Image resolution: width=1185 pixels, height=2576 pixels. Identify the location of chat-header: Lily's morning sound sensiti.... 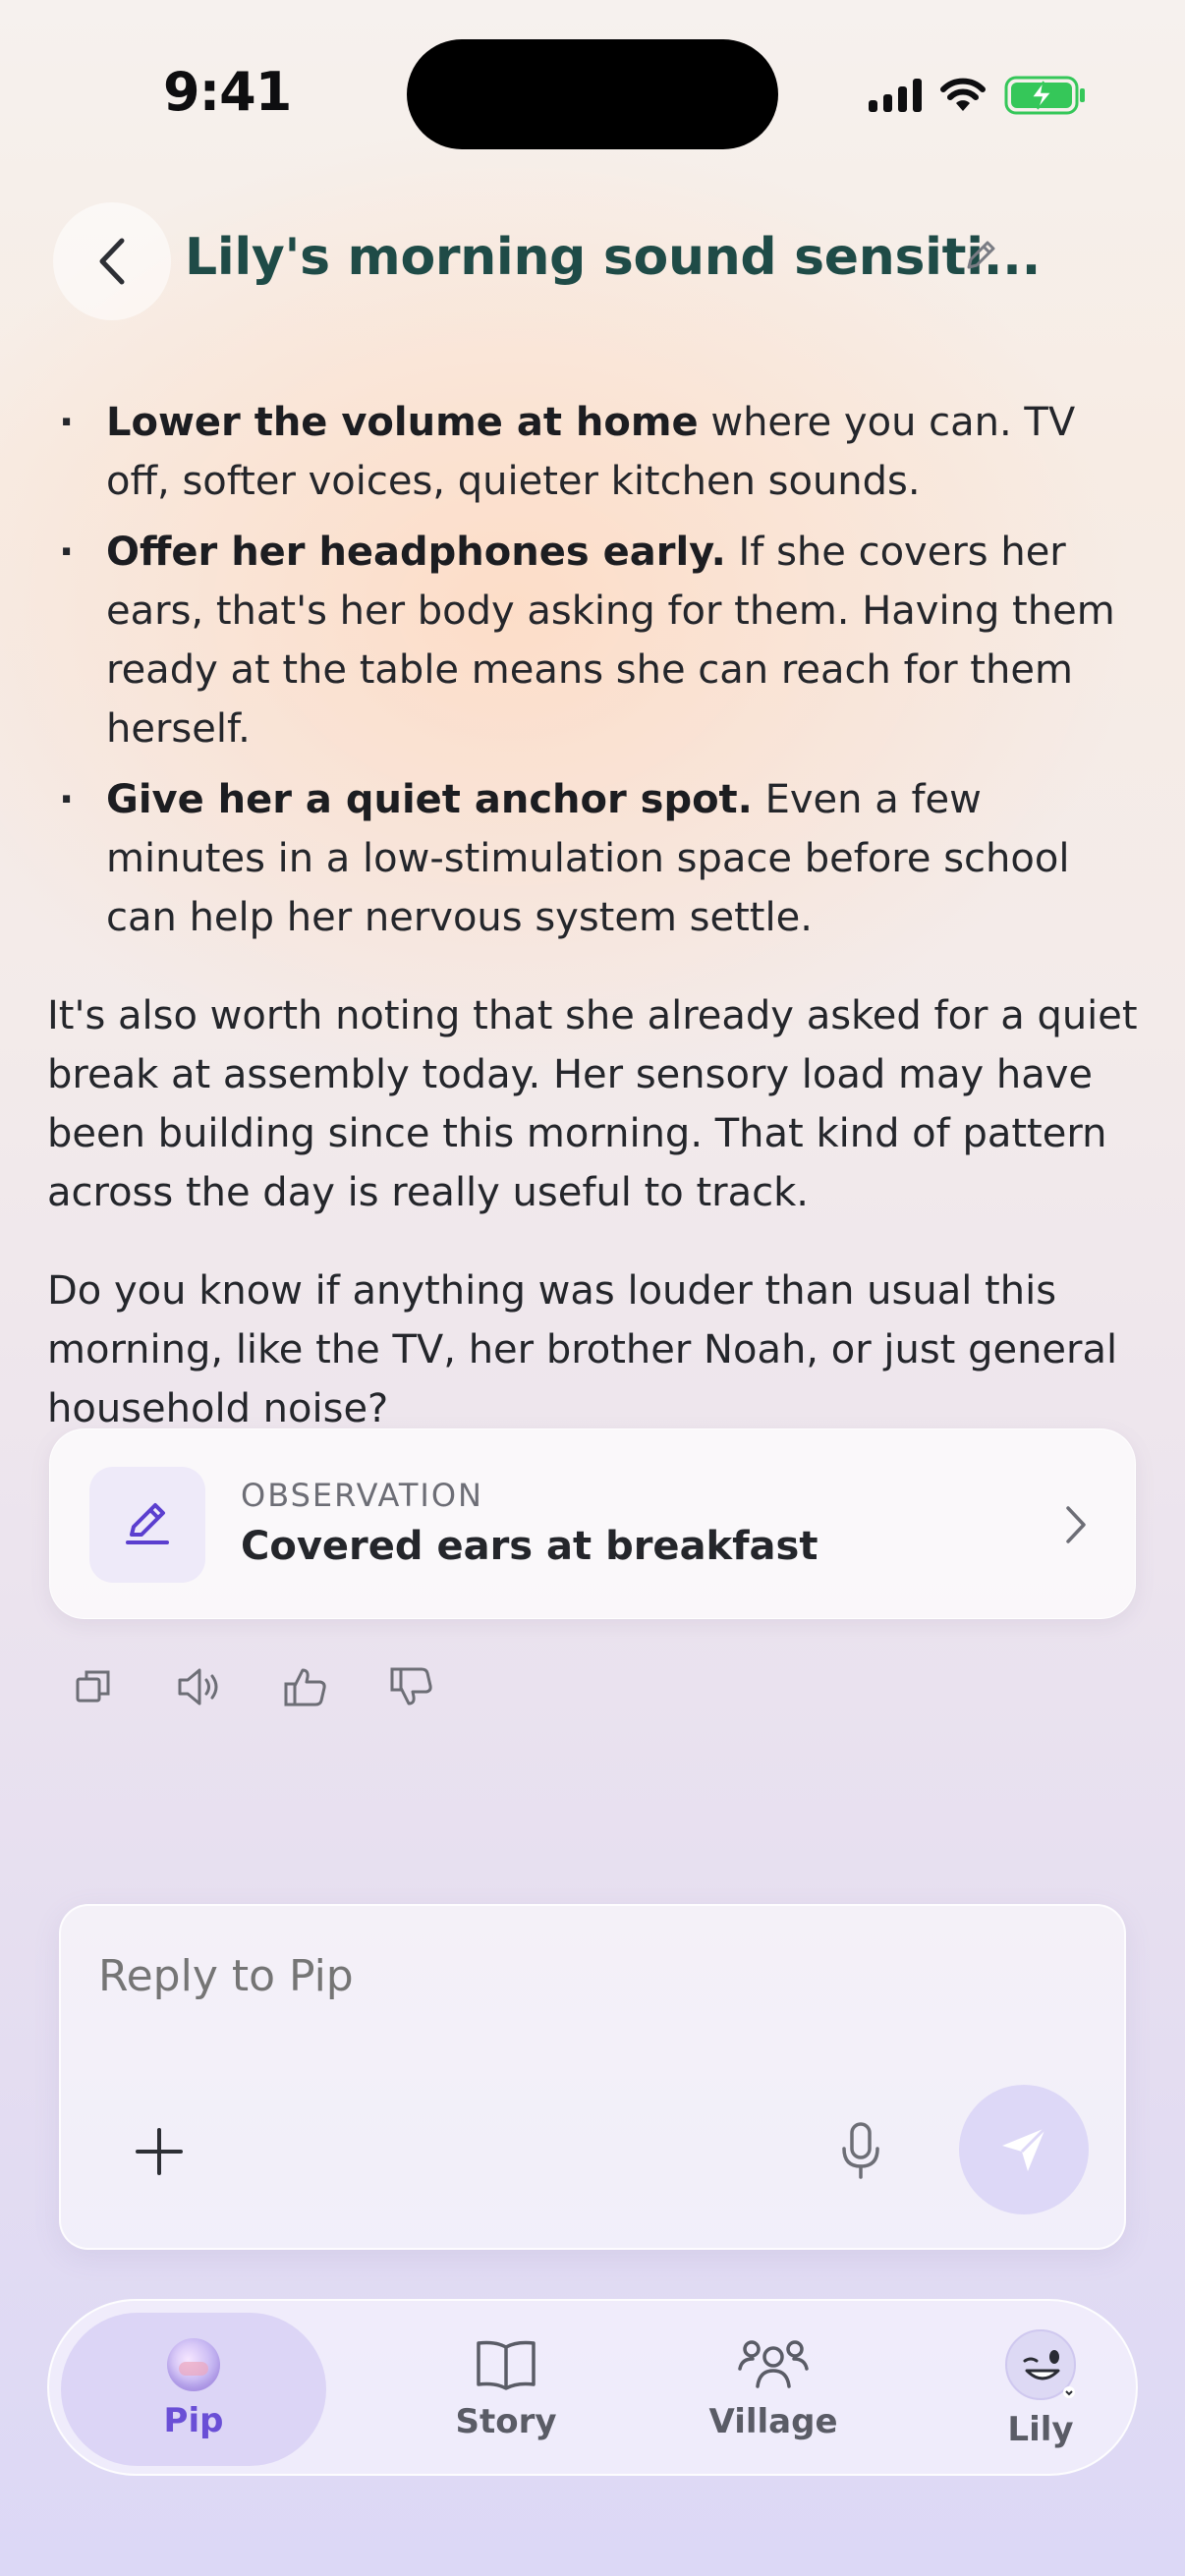
(592, 261).